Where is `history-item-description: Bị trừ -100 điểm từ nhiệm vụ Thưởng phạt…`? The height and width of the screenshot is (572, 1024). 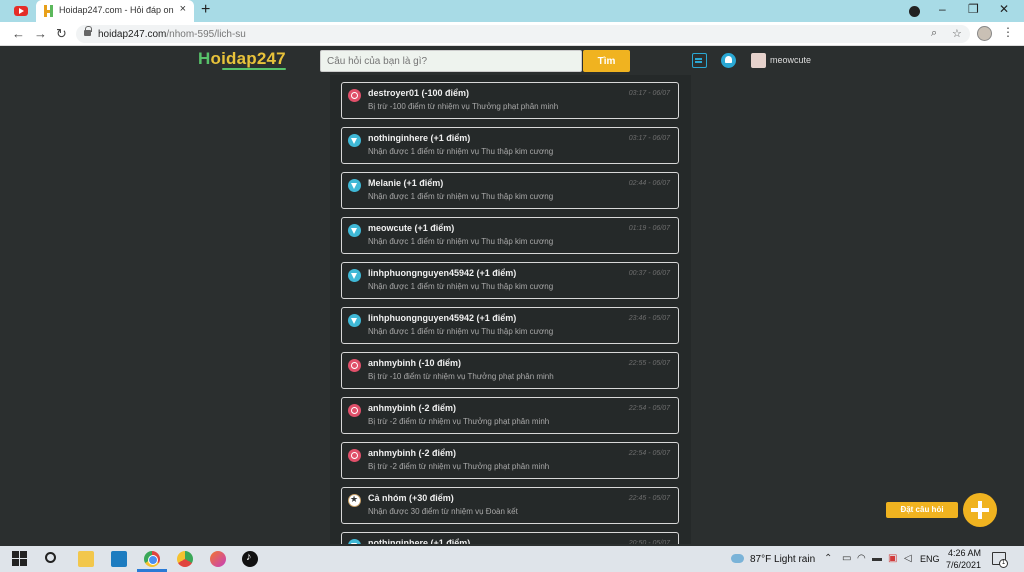
history-item-description: Bị trừ -100 điểm từ nhiệm vụ Thưởng phạt… is located at coordinates (463, 106).